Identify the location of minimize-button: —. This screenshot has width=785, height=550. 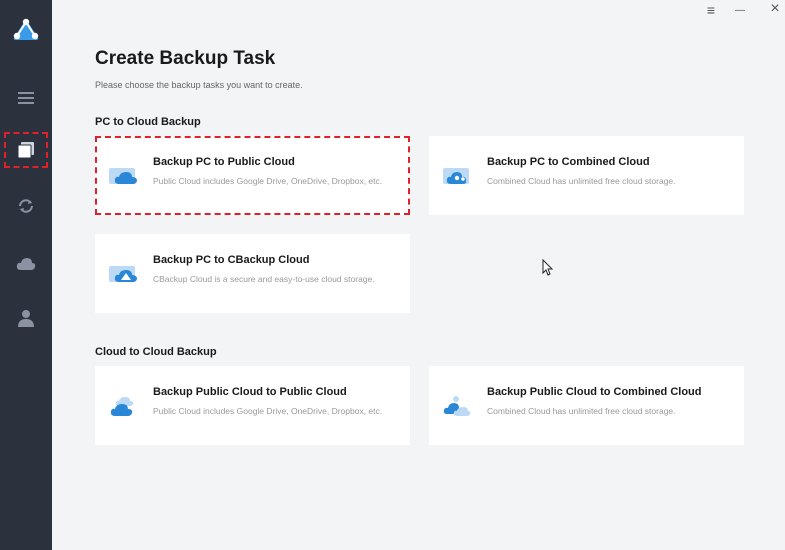
(740, 10).